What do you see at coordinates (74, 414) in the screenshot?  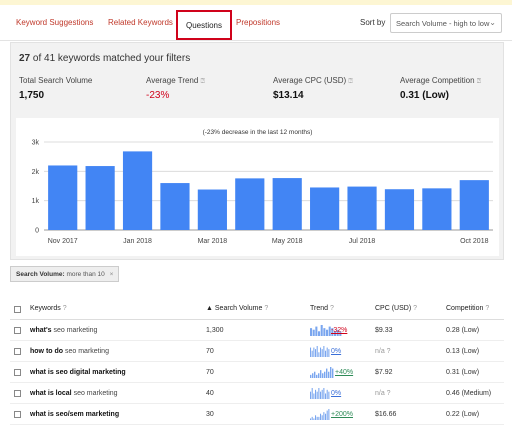 I see `keyword-cell: what is seo/sem marketing` at bounding box center [74, 414].